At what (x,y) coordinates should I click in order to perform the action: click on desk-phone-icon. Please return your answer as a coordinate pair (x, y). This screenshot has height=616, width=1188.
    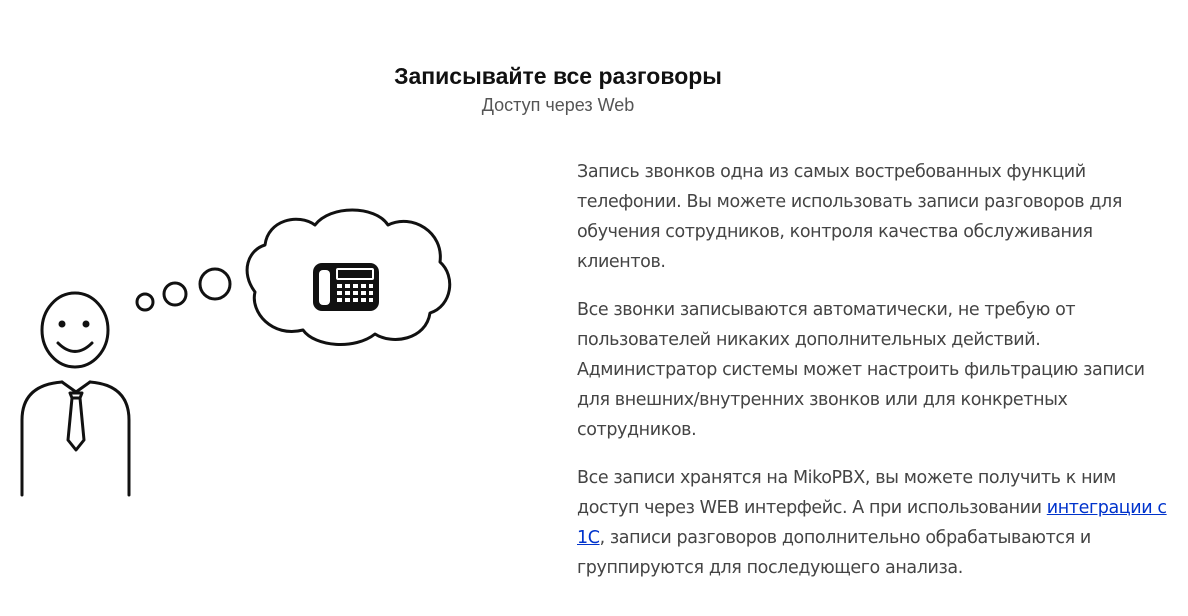
    Looking at the image, I should click on (346, 287).